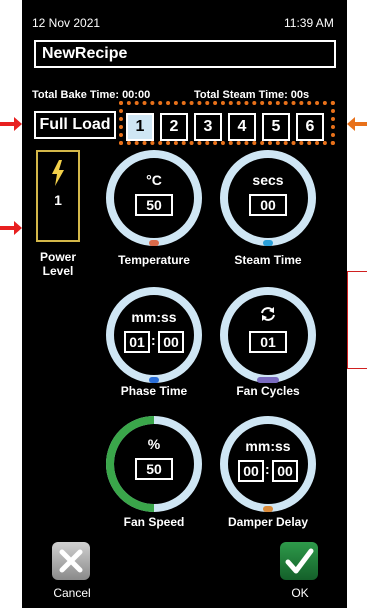  I want to click on cancel-button: Cancel, so click(72, 572).